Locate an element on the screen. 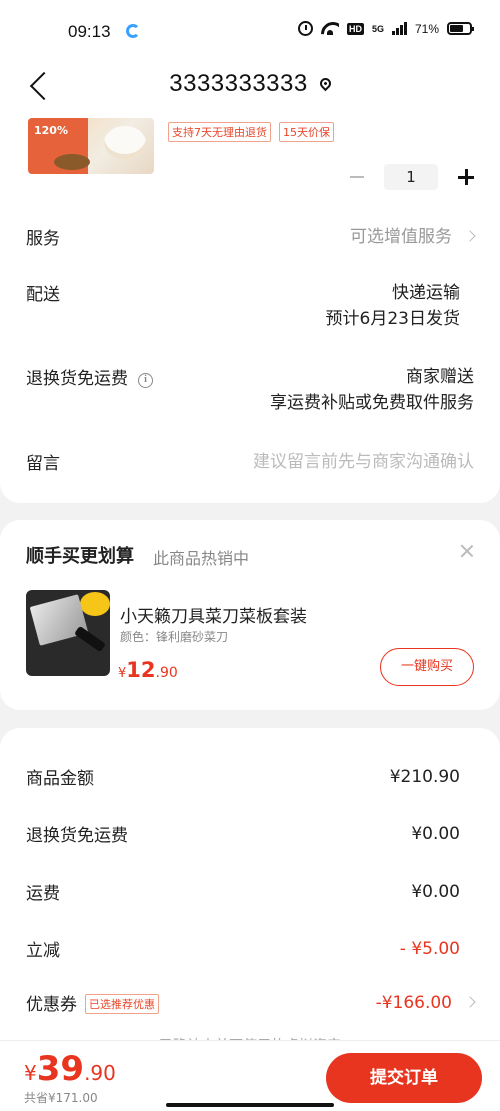  return-shipping-label: 退换货免运费 is located at coordinates (77, 379).